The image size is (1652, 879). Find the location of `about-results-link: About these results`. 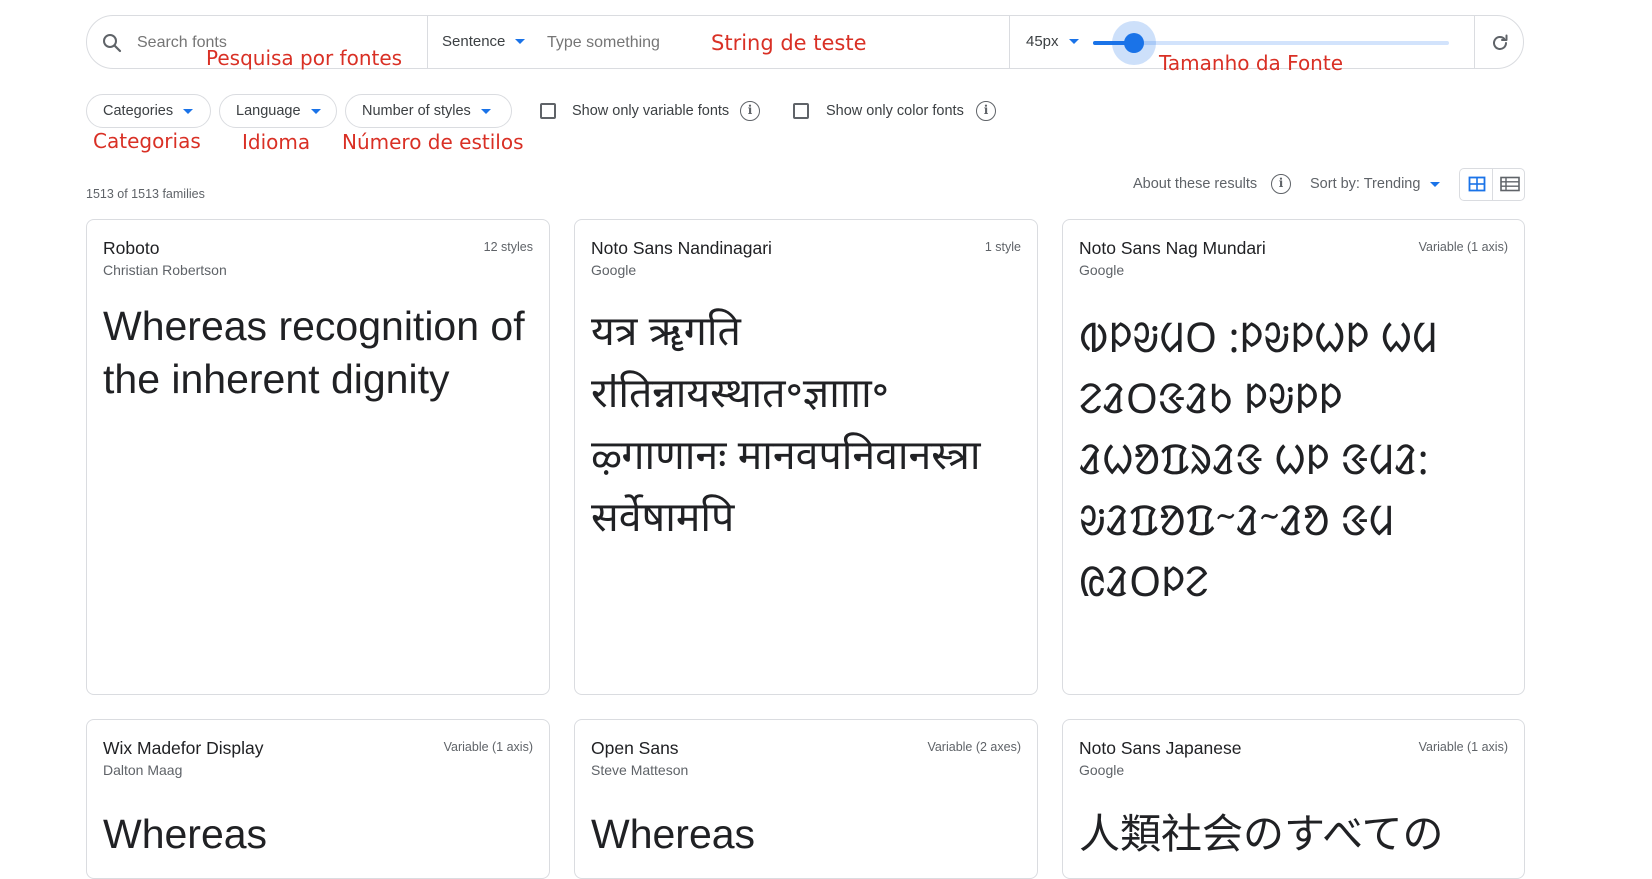

about-results-link: About these results is located at coordinates (1195, 184).